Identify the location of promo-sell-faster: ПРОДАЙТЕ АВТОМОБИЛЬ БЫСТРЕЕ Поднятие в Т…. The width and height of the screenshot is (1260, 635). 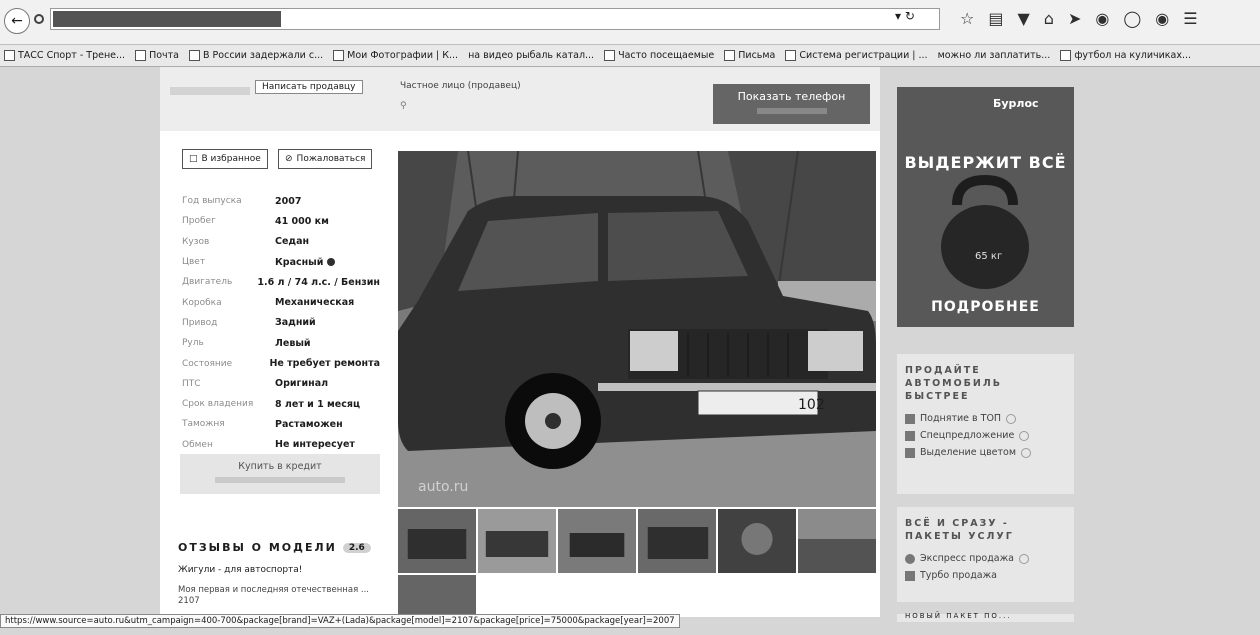
(985, 424).